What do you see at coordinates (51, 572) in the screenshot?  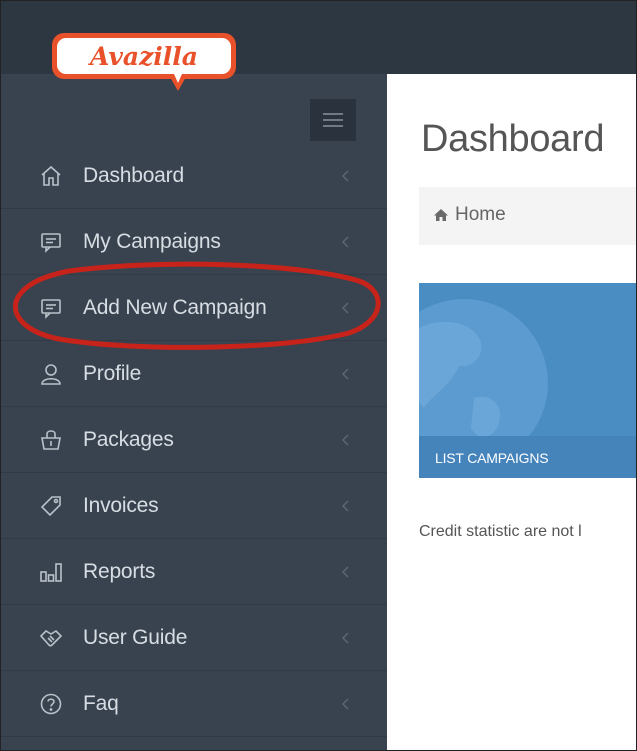 I see `bar-chart-icon` at bounding box center [51, 572].